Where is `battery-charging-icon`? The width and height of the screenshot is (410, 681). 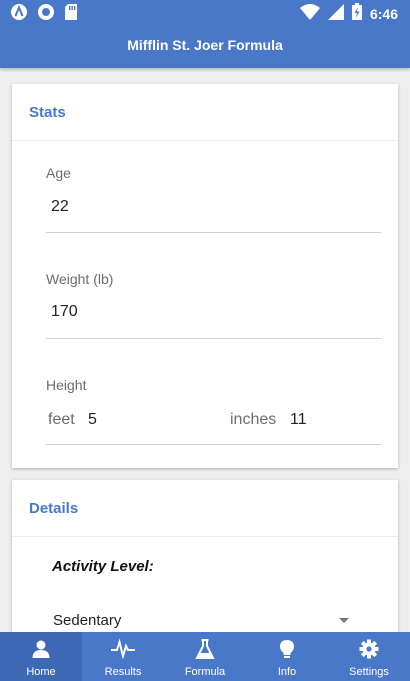 battery-charging-icon is located at coordinates (356, 14).